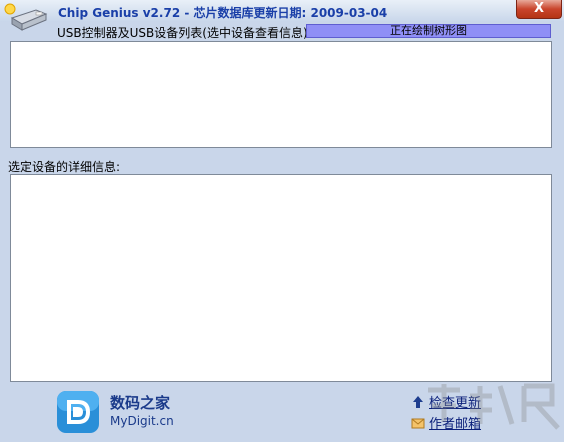 The width and height of the screenshot is (564, 442). What do you see at coordinates (494, 406) in the screenshot?
I see `watermark-logo` at bounding box center [494, 406].